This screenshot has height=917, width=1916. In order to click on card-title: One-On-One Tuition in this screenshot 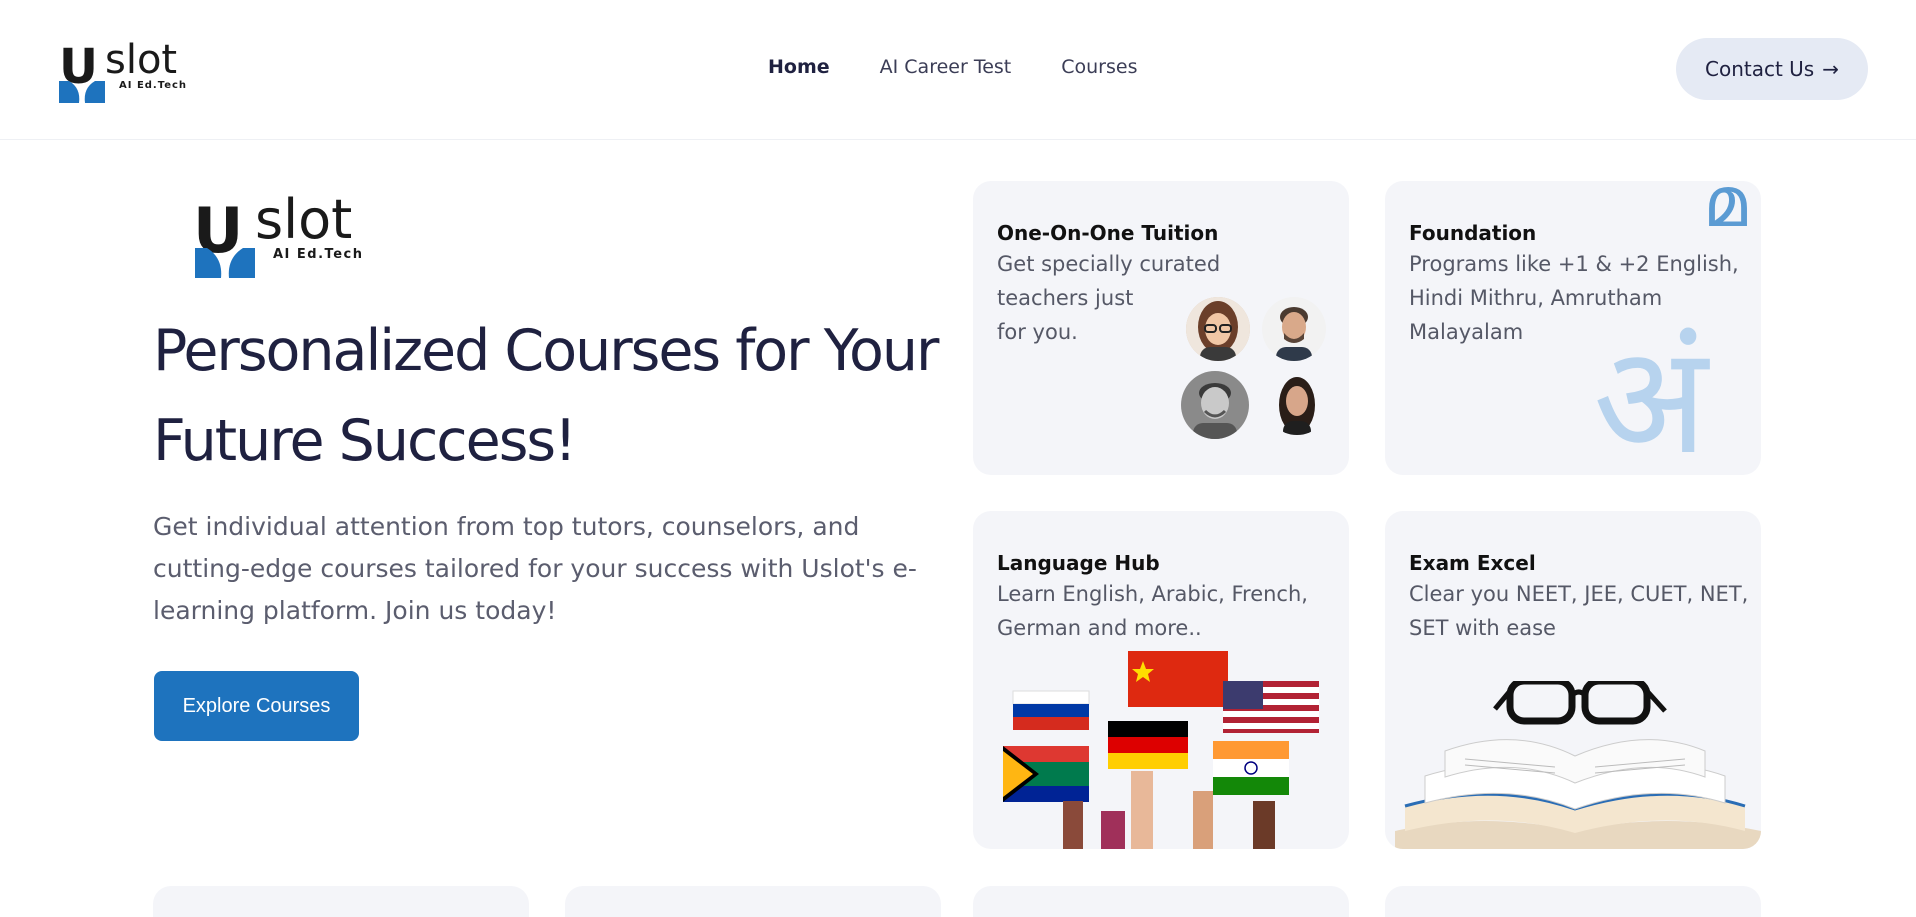, I will do `click(1108, 233)`.